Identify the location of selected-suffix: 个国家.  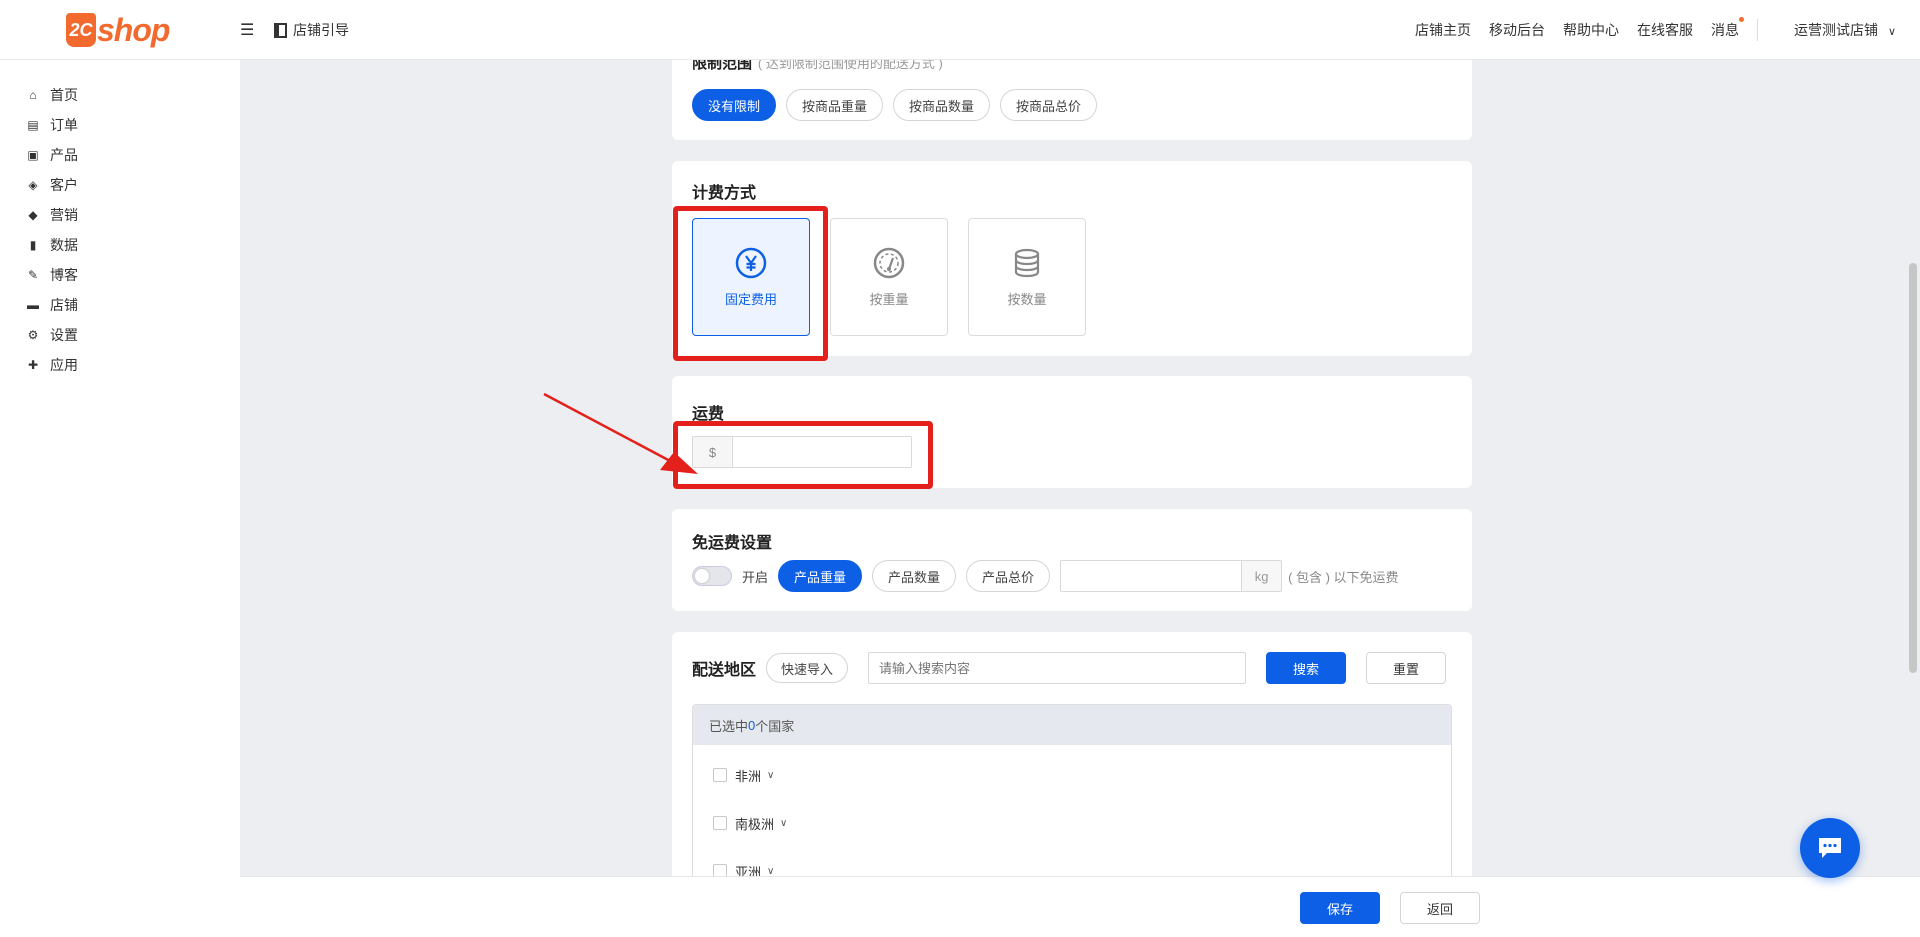
(775, 726).